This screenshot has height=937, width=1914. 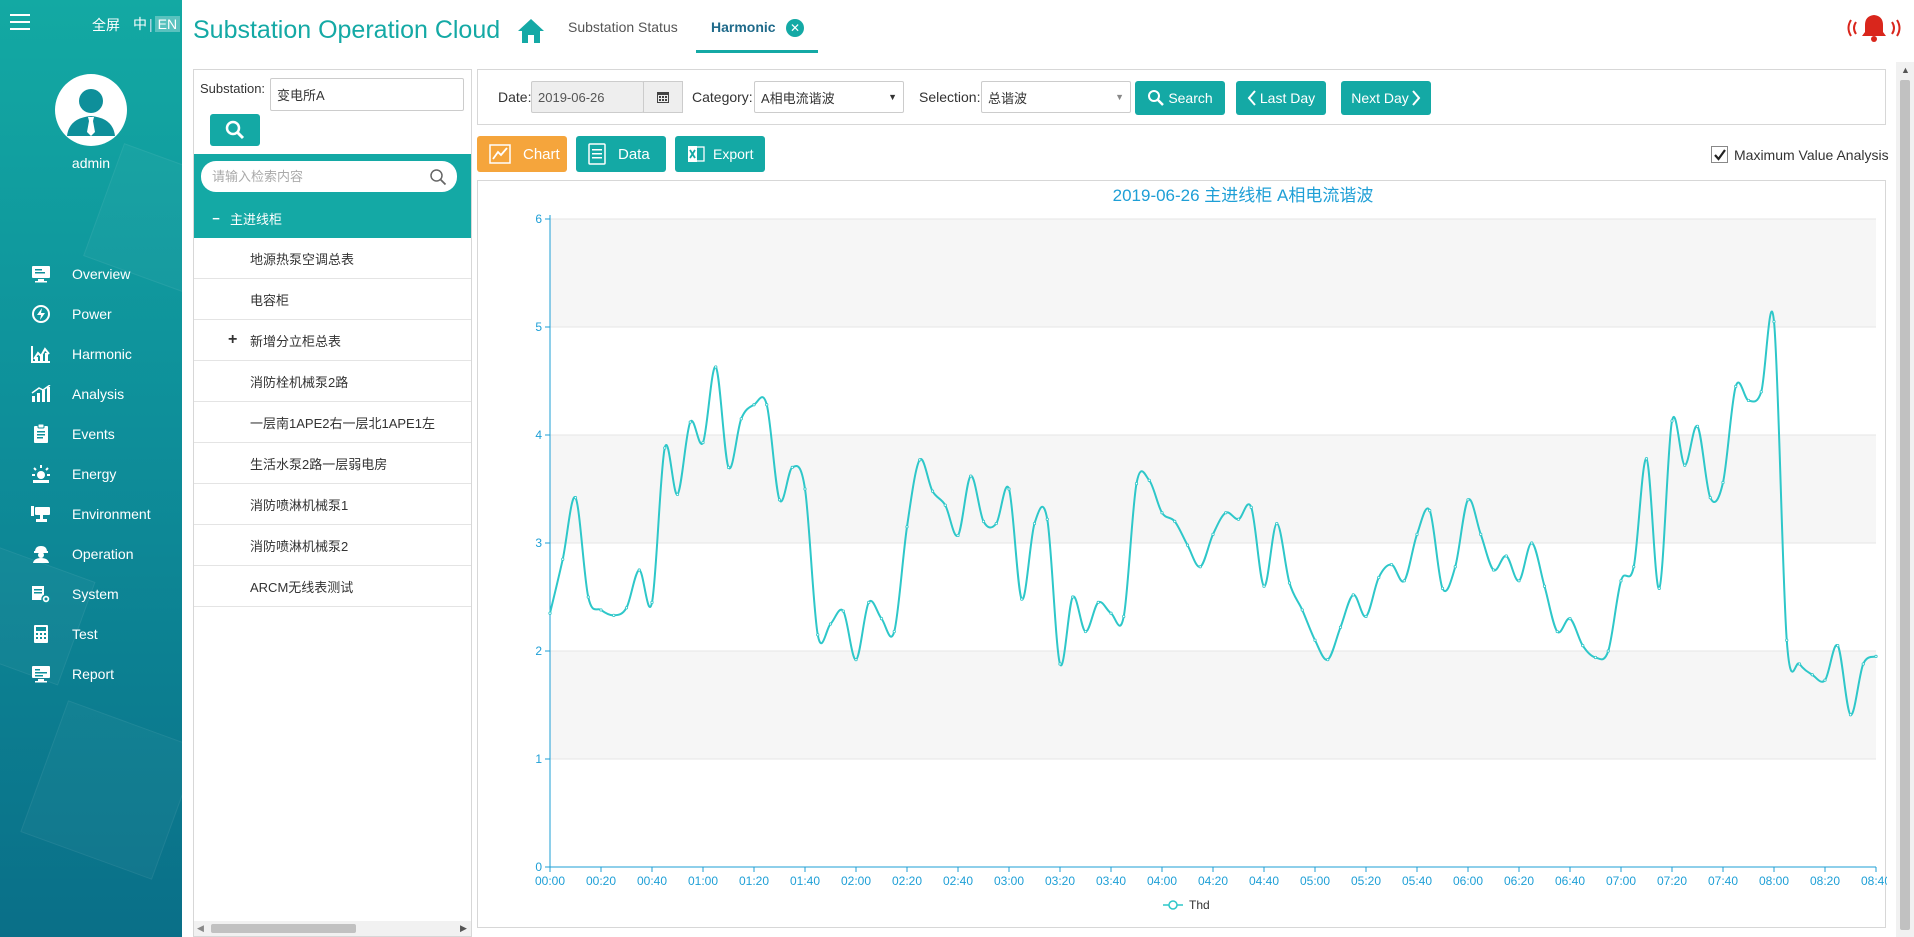 What do you see at coordinates (522, 154) in the screenshot?
I see `chart-view-button: Chart` at bounding box center [522, 154].